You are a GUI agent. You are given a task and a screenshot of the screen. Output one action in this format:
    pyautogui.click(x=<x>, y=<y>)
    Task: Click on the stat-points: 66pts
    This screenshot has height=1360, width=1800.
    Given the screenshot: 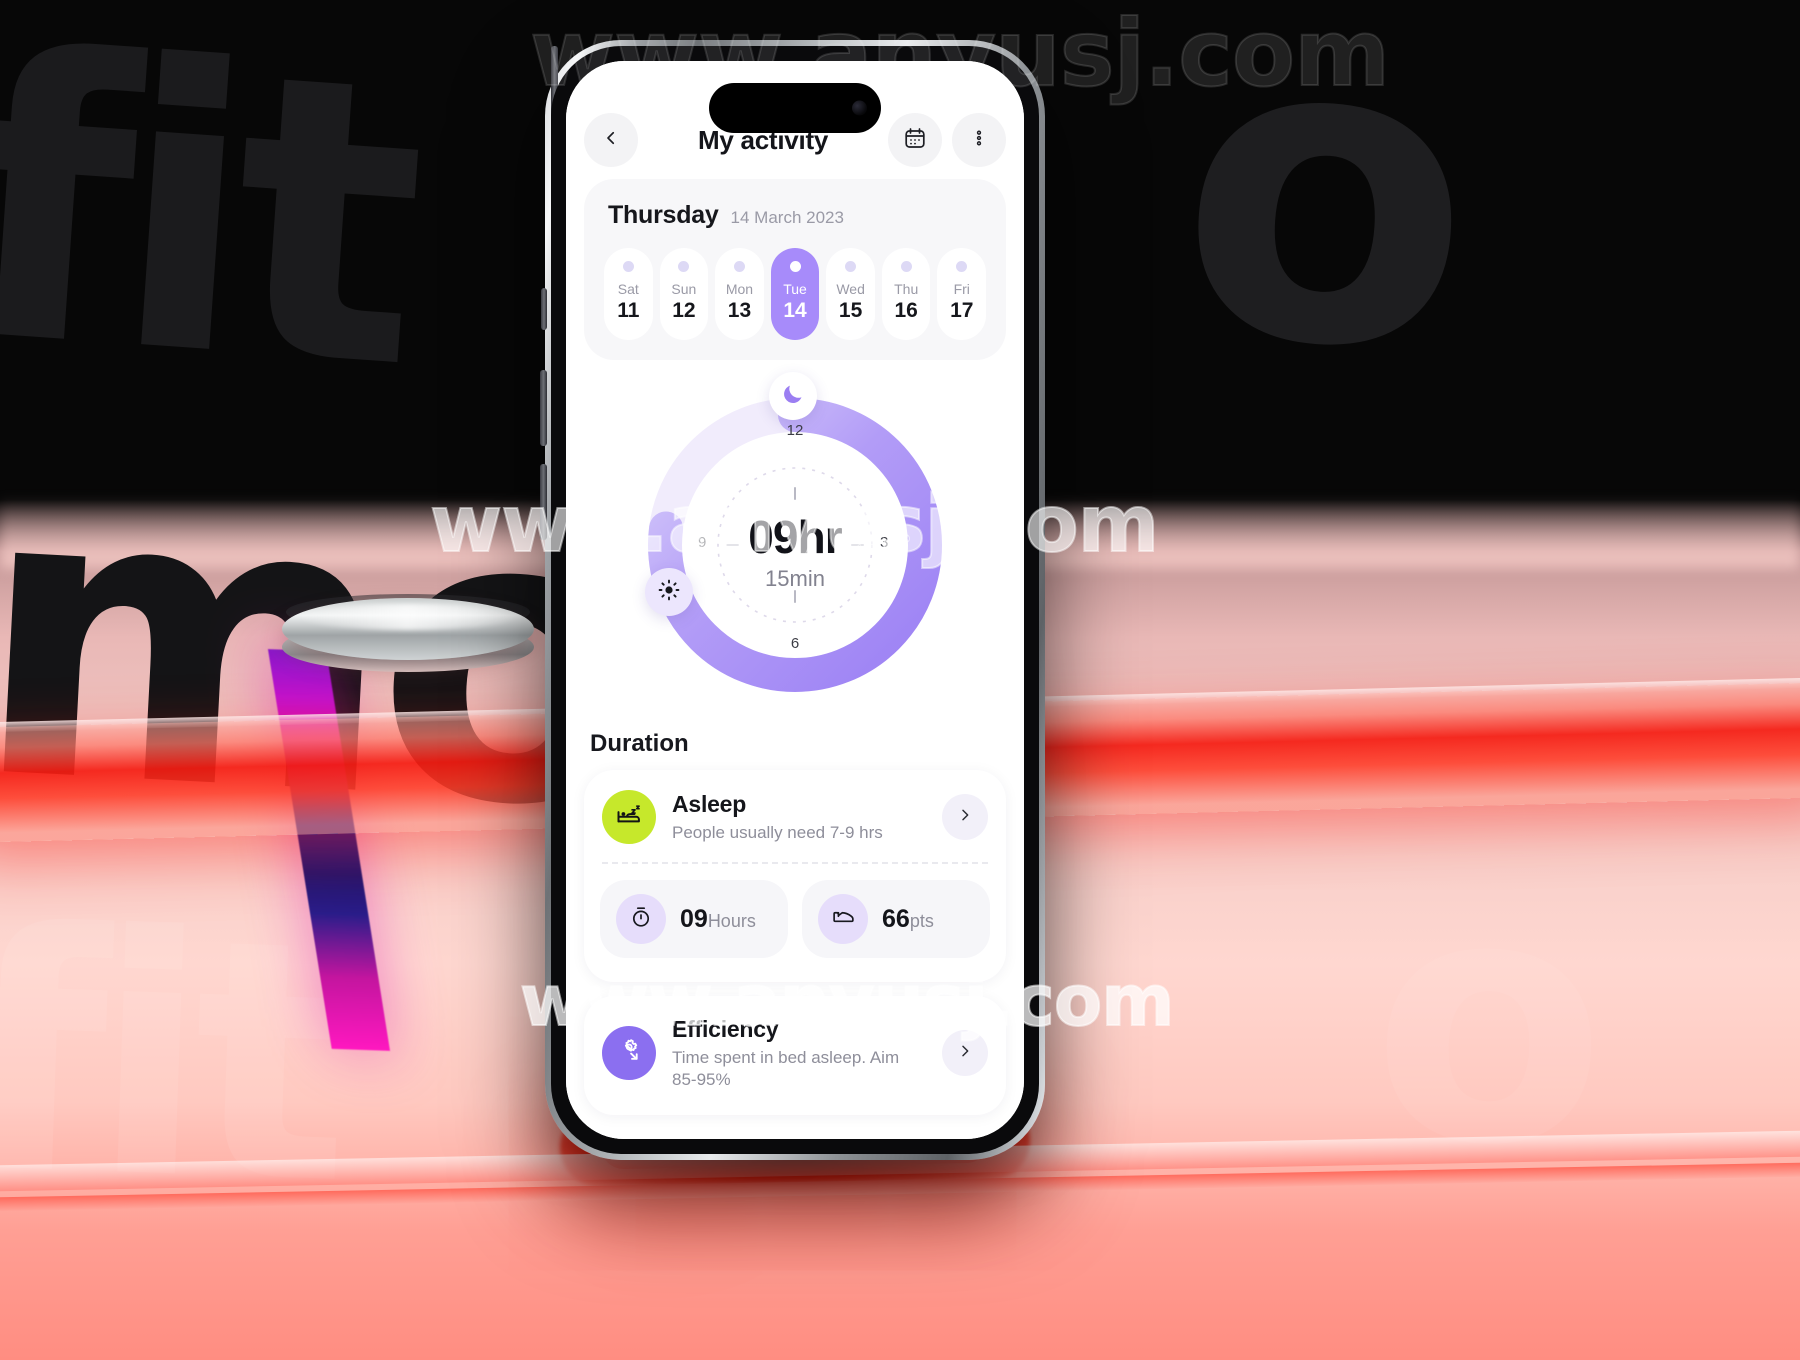 What is the action you would take?
    pyautogui.click(x=896, y=919)
    